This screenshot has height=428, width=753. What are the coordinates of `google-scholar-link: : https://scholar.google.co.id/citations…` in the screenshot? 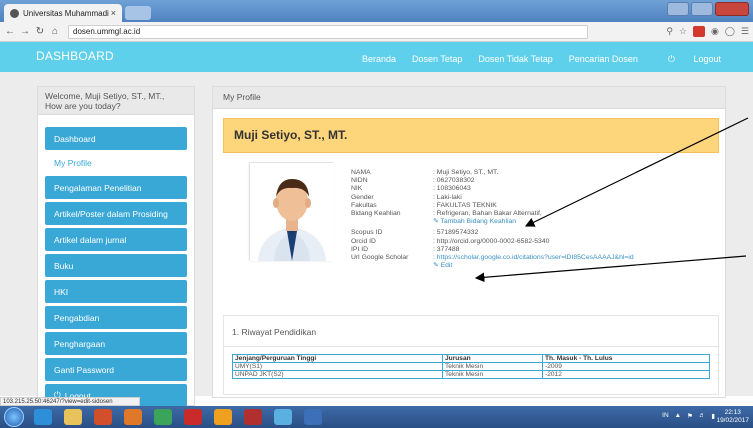 It's located at (533, 258).